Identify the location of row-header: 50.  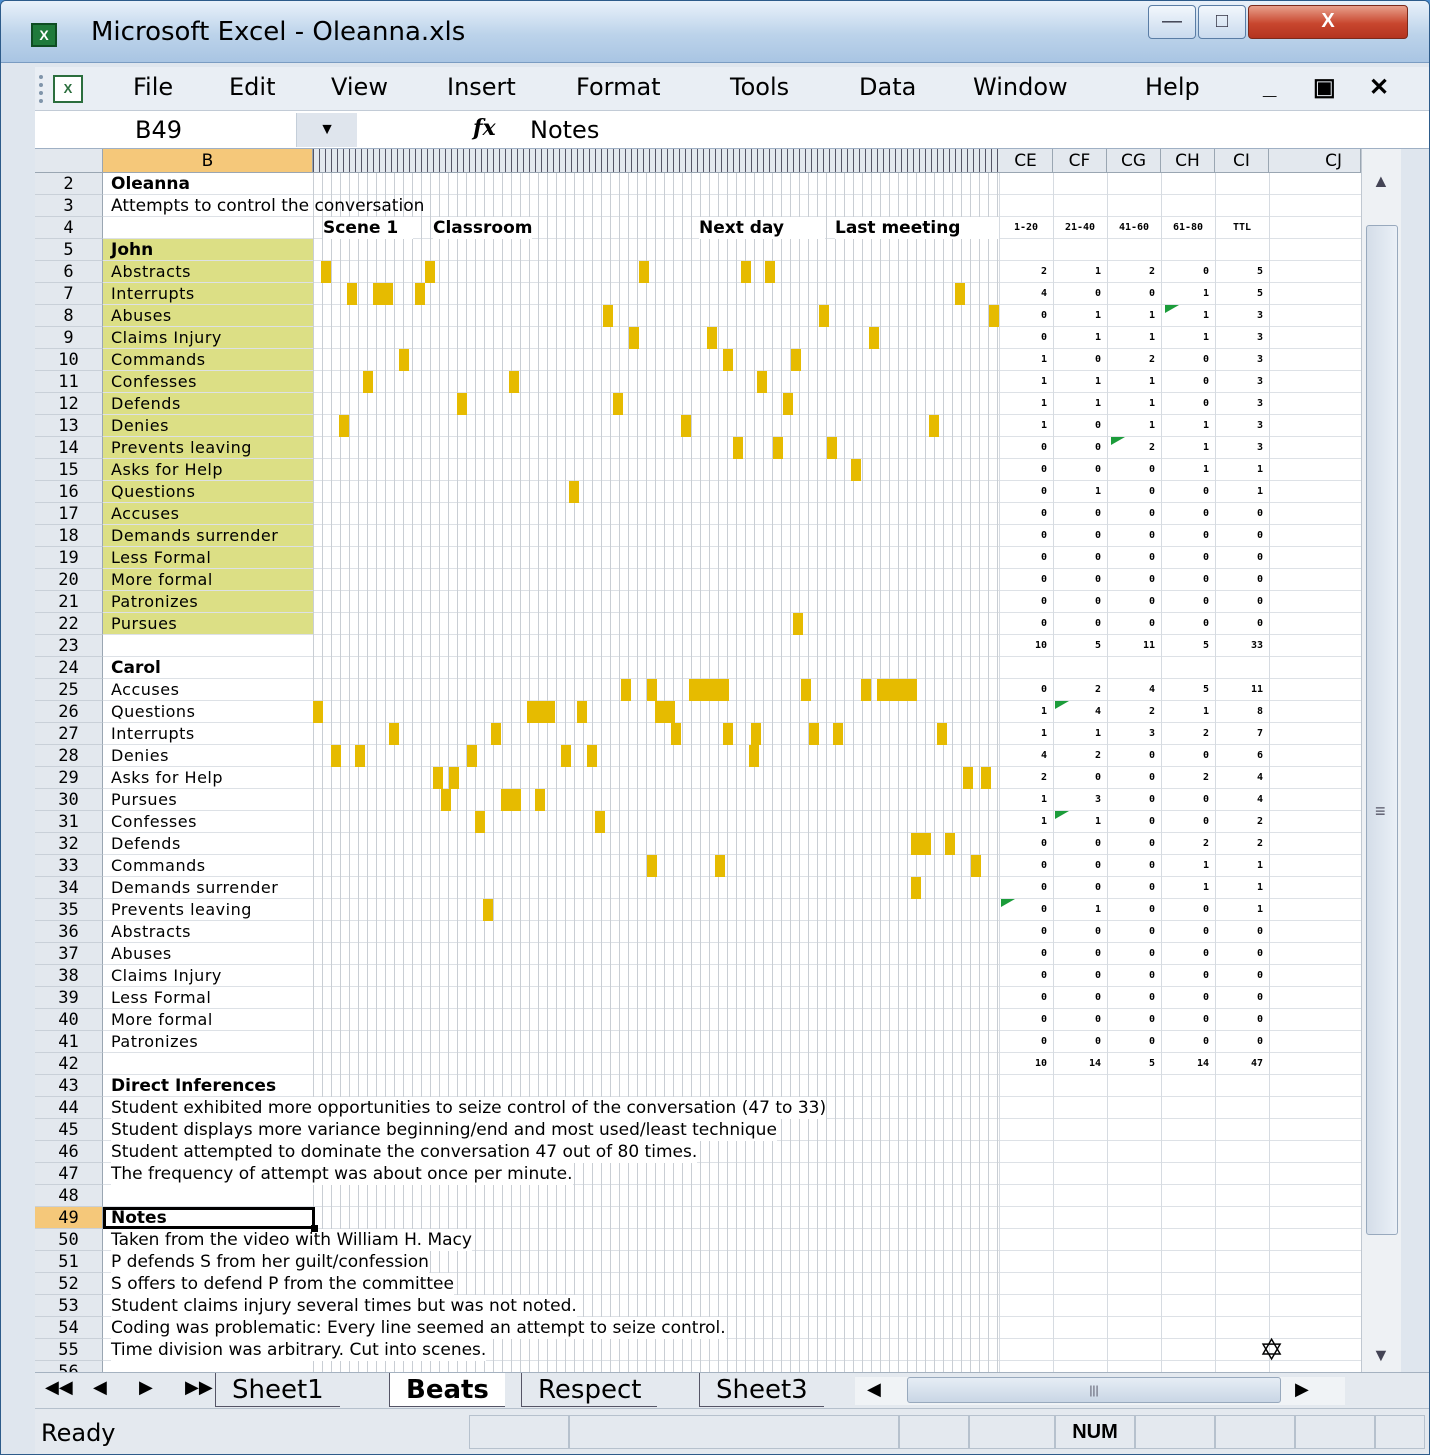
(69, 1240).